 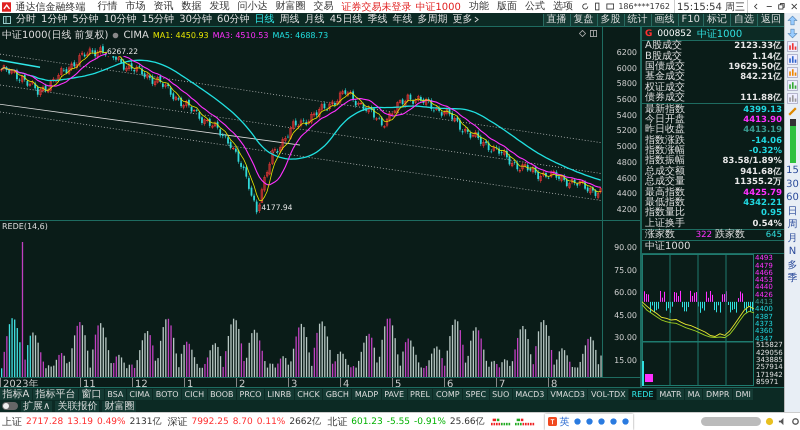 I want to click on login-status: 证券交易未登录, so click(x=376, y=7).